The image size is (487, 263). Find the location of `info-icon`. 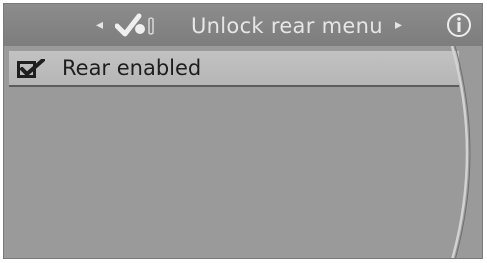

info-icon is located at coordinates (459, 25).